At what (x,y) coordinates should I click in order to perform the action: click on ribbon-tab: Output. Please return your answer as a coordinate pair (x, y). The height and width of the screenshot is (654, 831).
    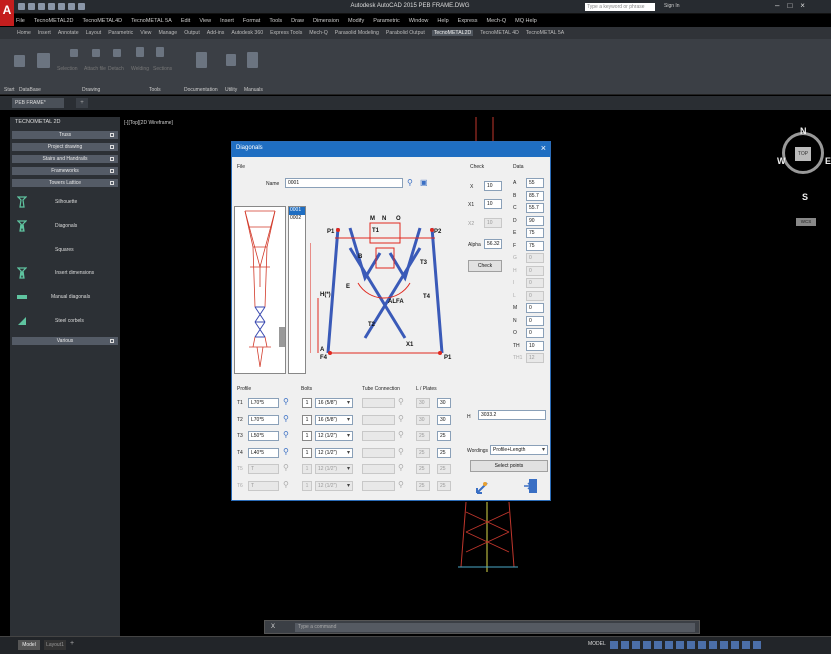
    Looking at the image, I should click on (192, 33).